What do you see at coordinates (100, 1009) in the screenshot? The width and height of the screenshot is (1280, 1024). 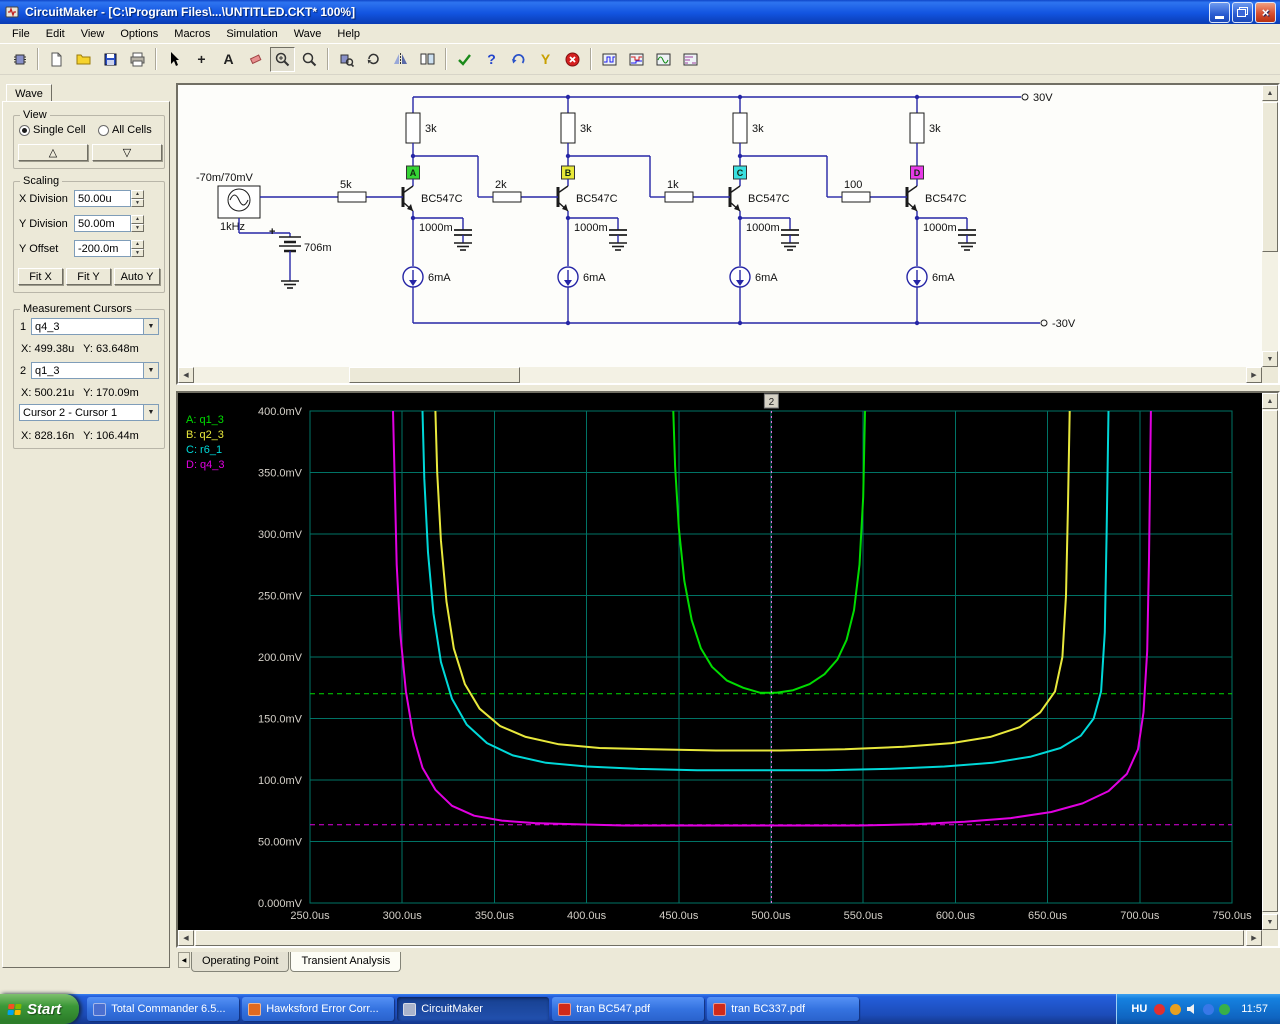 I see `task-icon` at bounding box center [100, 1009].